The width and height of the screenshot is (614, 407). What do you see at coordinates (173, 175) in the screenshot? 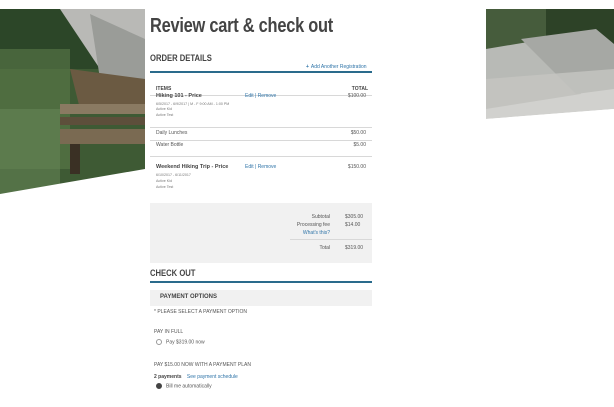
I see `item-dates: 6/10/2017 - 6/11/2017` at bounding box center [173, 175].